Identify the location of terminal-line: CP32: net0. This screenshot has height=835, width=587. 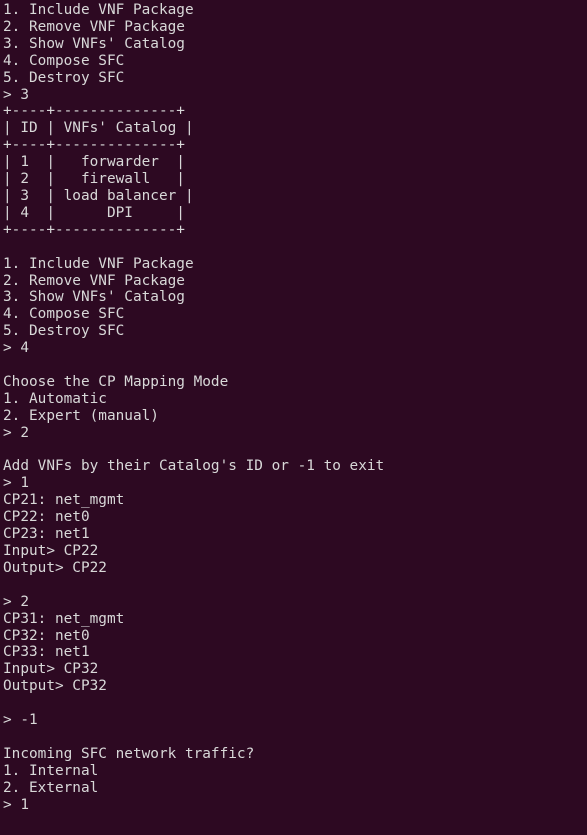
(46, 635).